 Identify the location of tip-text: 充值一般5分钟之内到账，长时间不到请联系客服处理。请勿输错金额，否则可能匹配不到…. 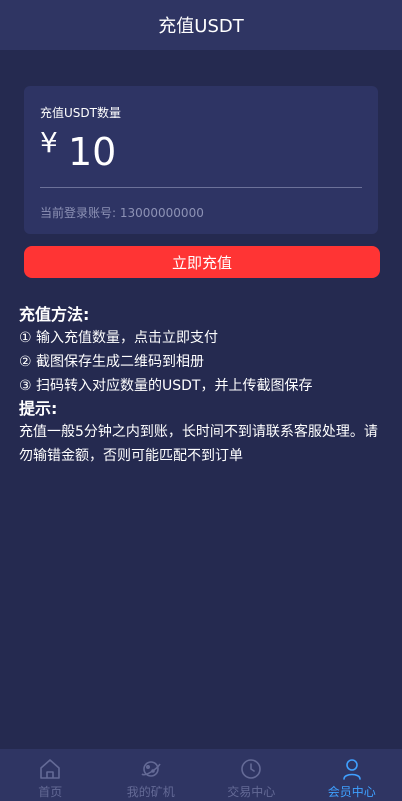
(198, 444).